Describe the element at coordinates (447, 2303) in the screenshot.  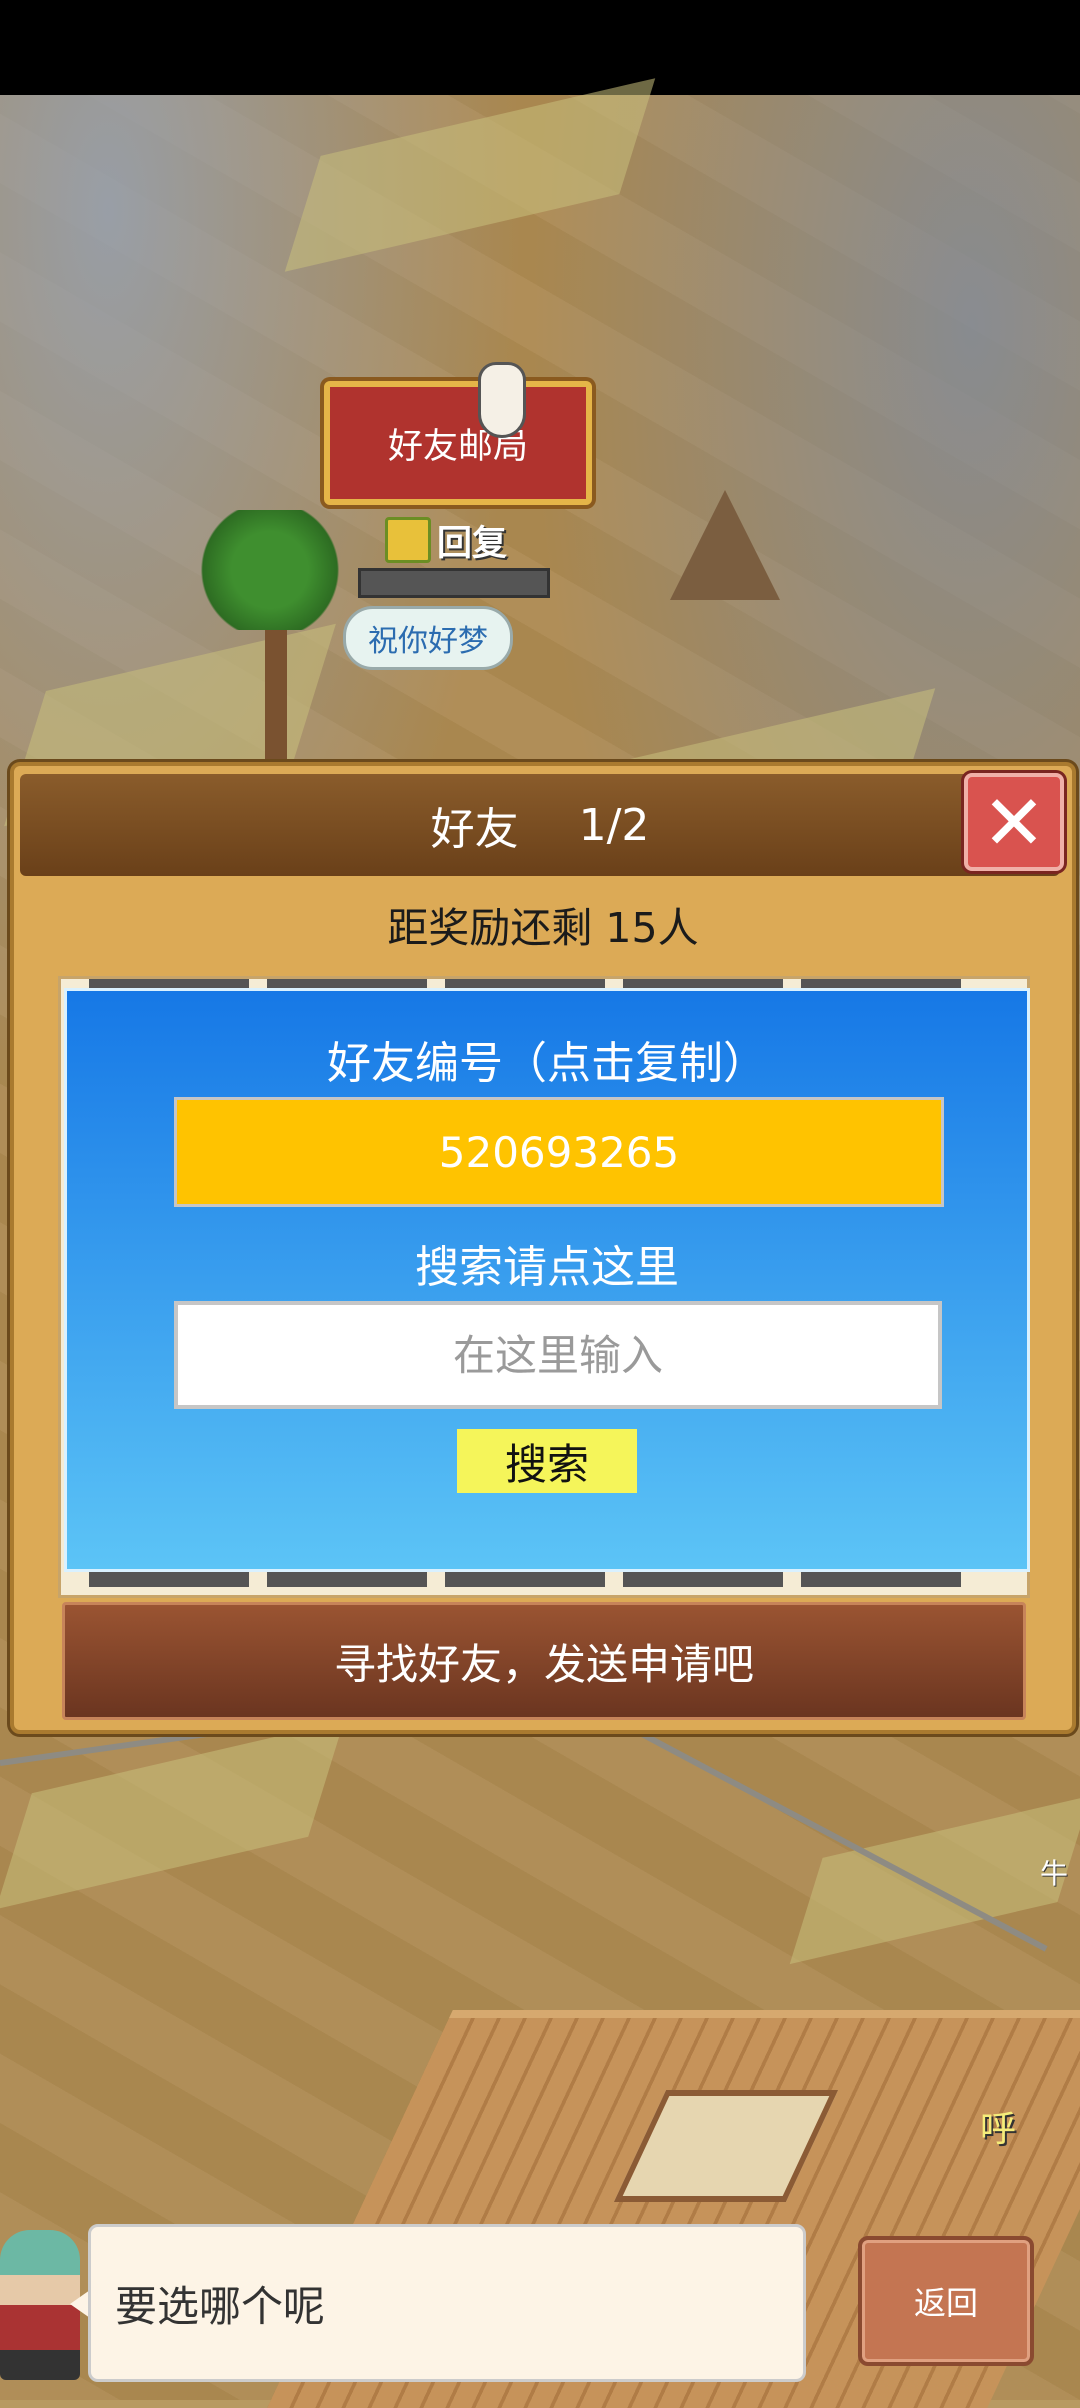
I see `speech-bubble: 要选哪个呢` at that location.